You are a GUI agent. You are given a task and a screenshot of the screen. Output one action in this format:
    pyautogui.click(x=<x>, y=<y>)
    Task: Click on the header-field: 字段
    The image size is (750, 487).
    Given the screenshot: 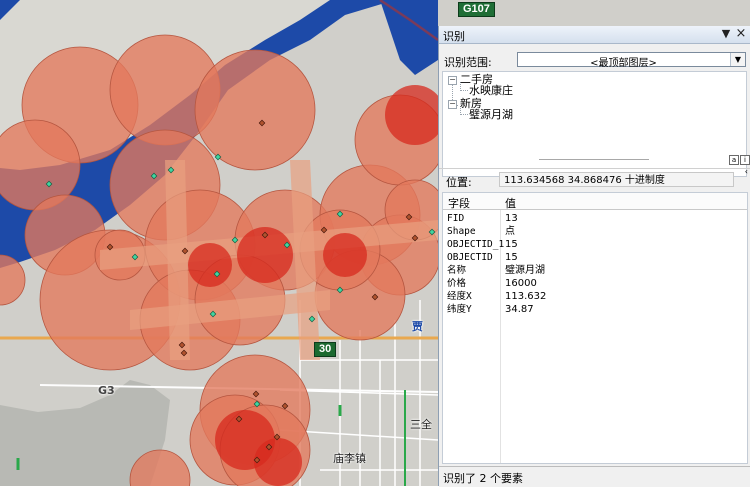 What is the action you would take?
    pyautogui.click(x=459, y=203)
    